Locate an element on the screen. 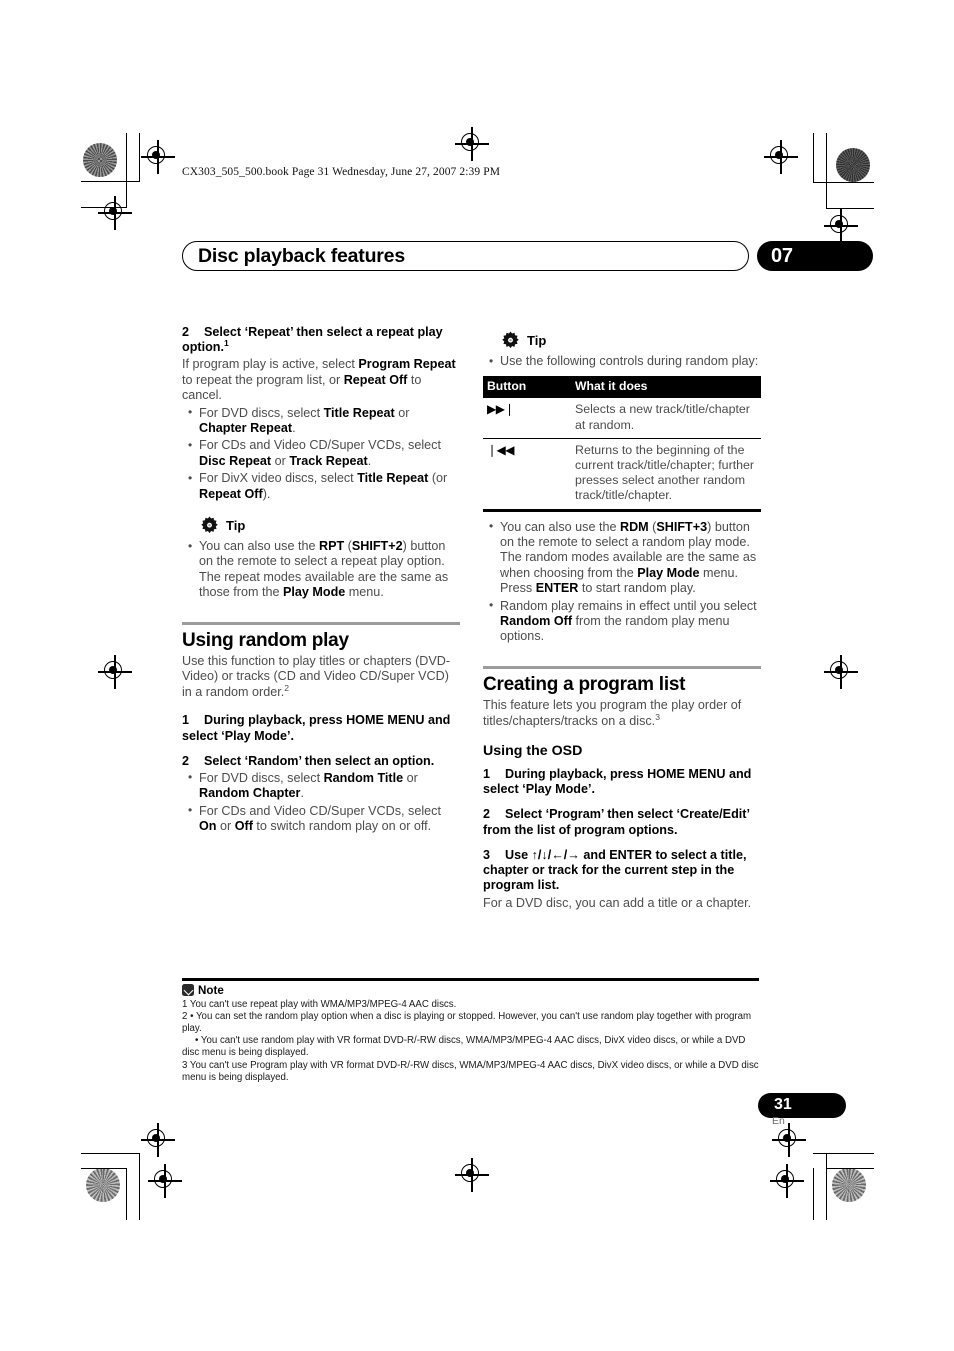 Image resolution: width=954 pixels, height=1351 pixels. crop-line-tr-h2 is located at coordinates (850, 209).